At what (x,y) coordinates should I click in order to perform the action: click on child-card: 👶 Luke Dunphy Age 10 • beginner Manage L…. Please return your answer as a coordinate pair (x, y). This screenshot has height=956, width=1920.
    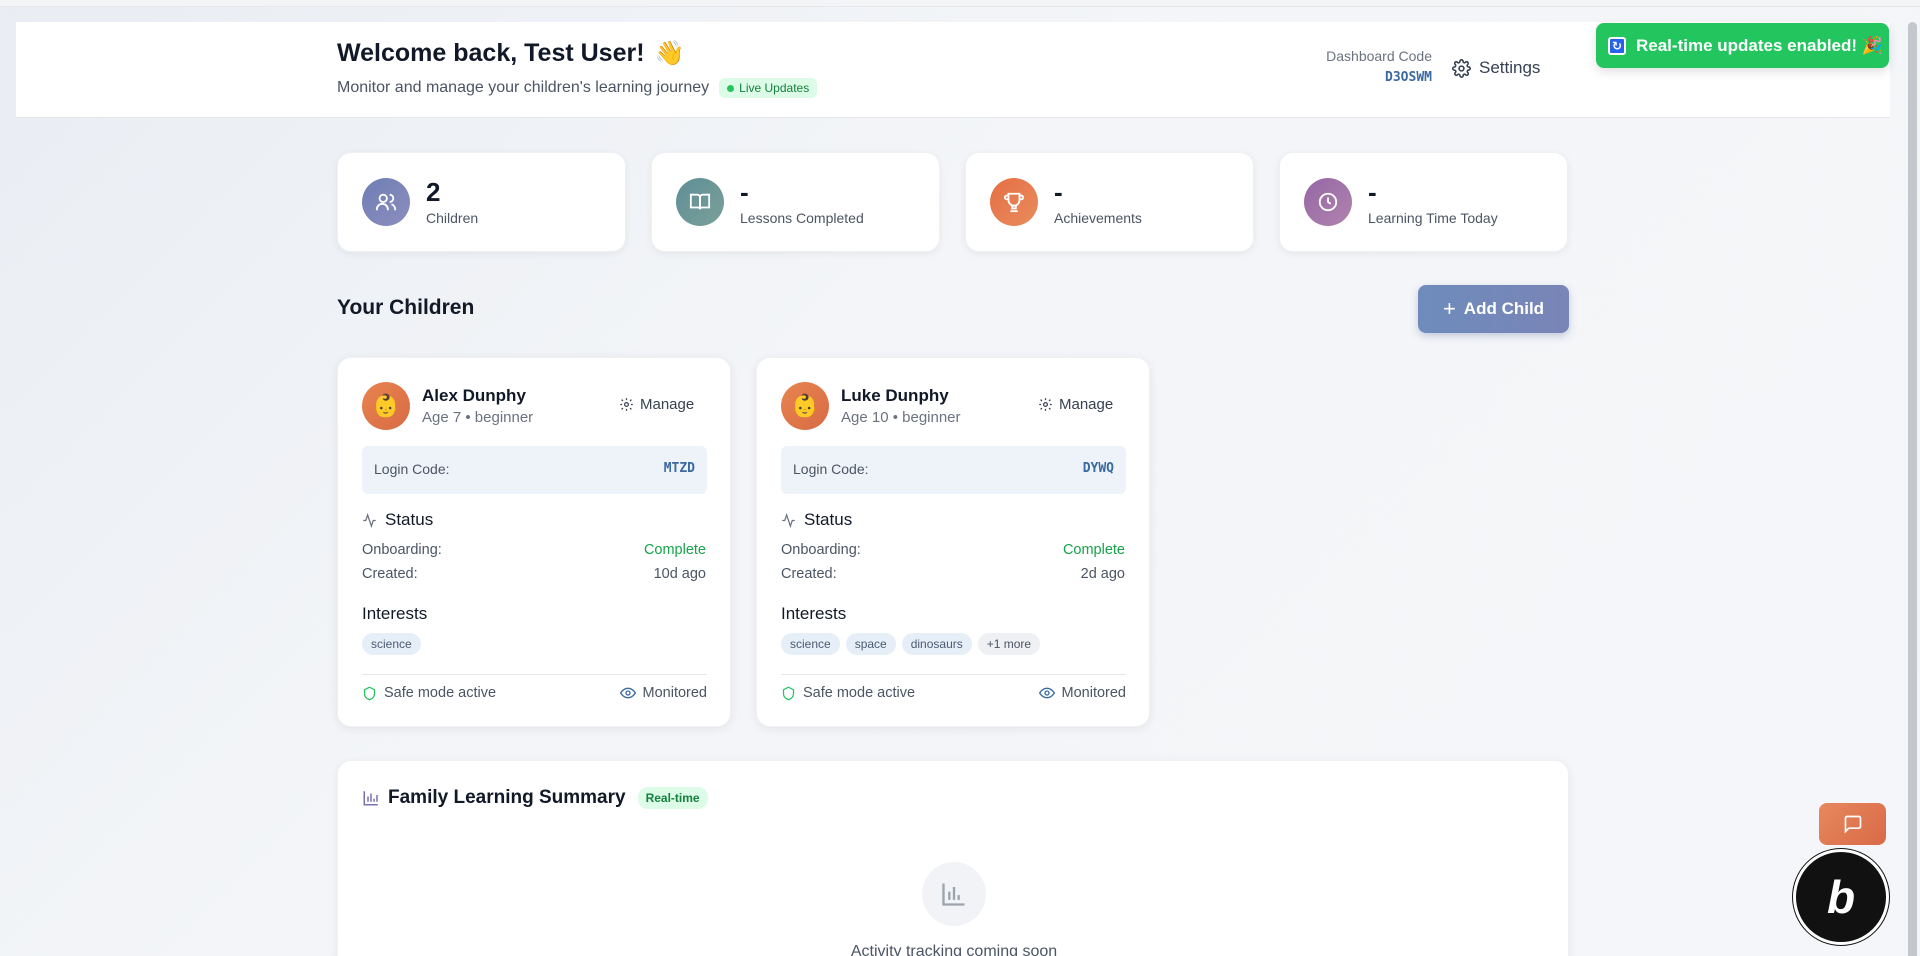
    Looking at the image, I should click on (953, 542).